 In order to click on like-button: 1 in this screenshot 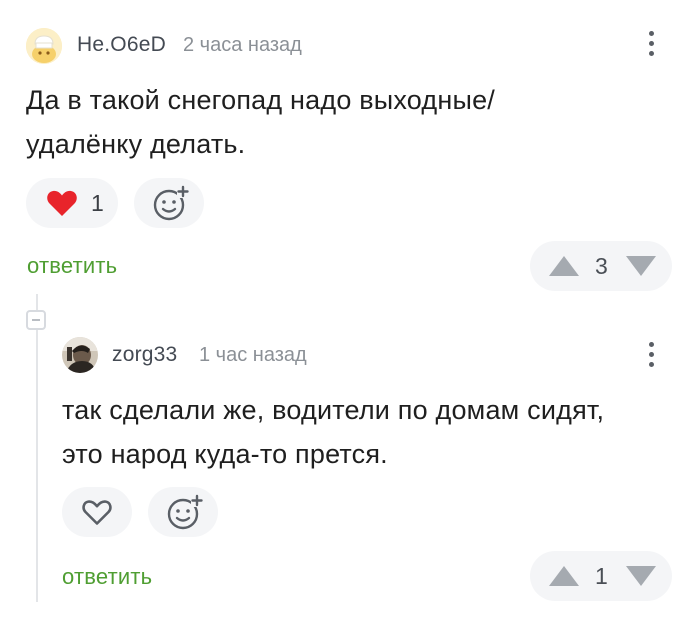, I will do `click(72, 203)`.